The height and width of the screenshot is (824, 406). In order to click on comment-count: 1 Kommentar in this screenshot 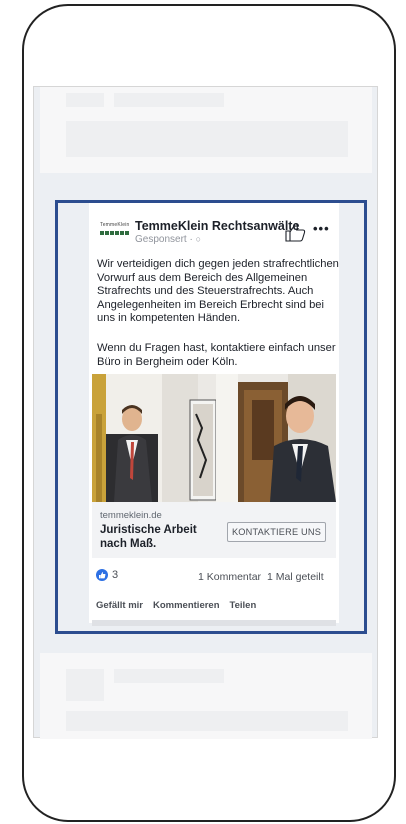, I will do `click(229, 577)`.